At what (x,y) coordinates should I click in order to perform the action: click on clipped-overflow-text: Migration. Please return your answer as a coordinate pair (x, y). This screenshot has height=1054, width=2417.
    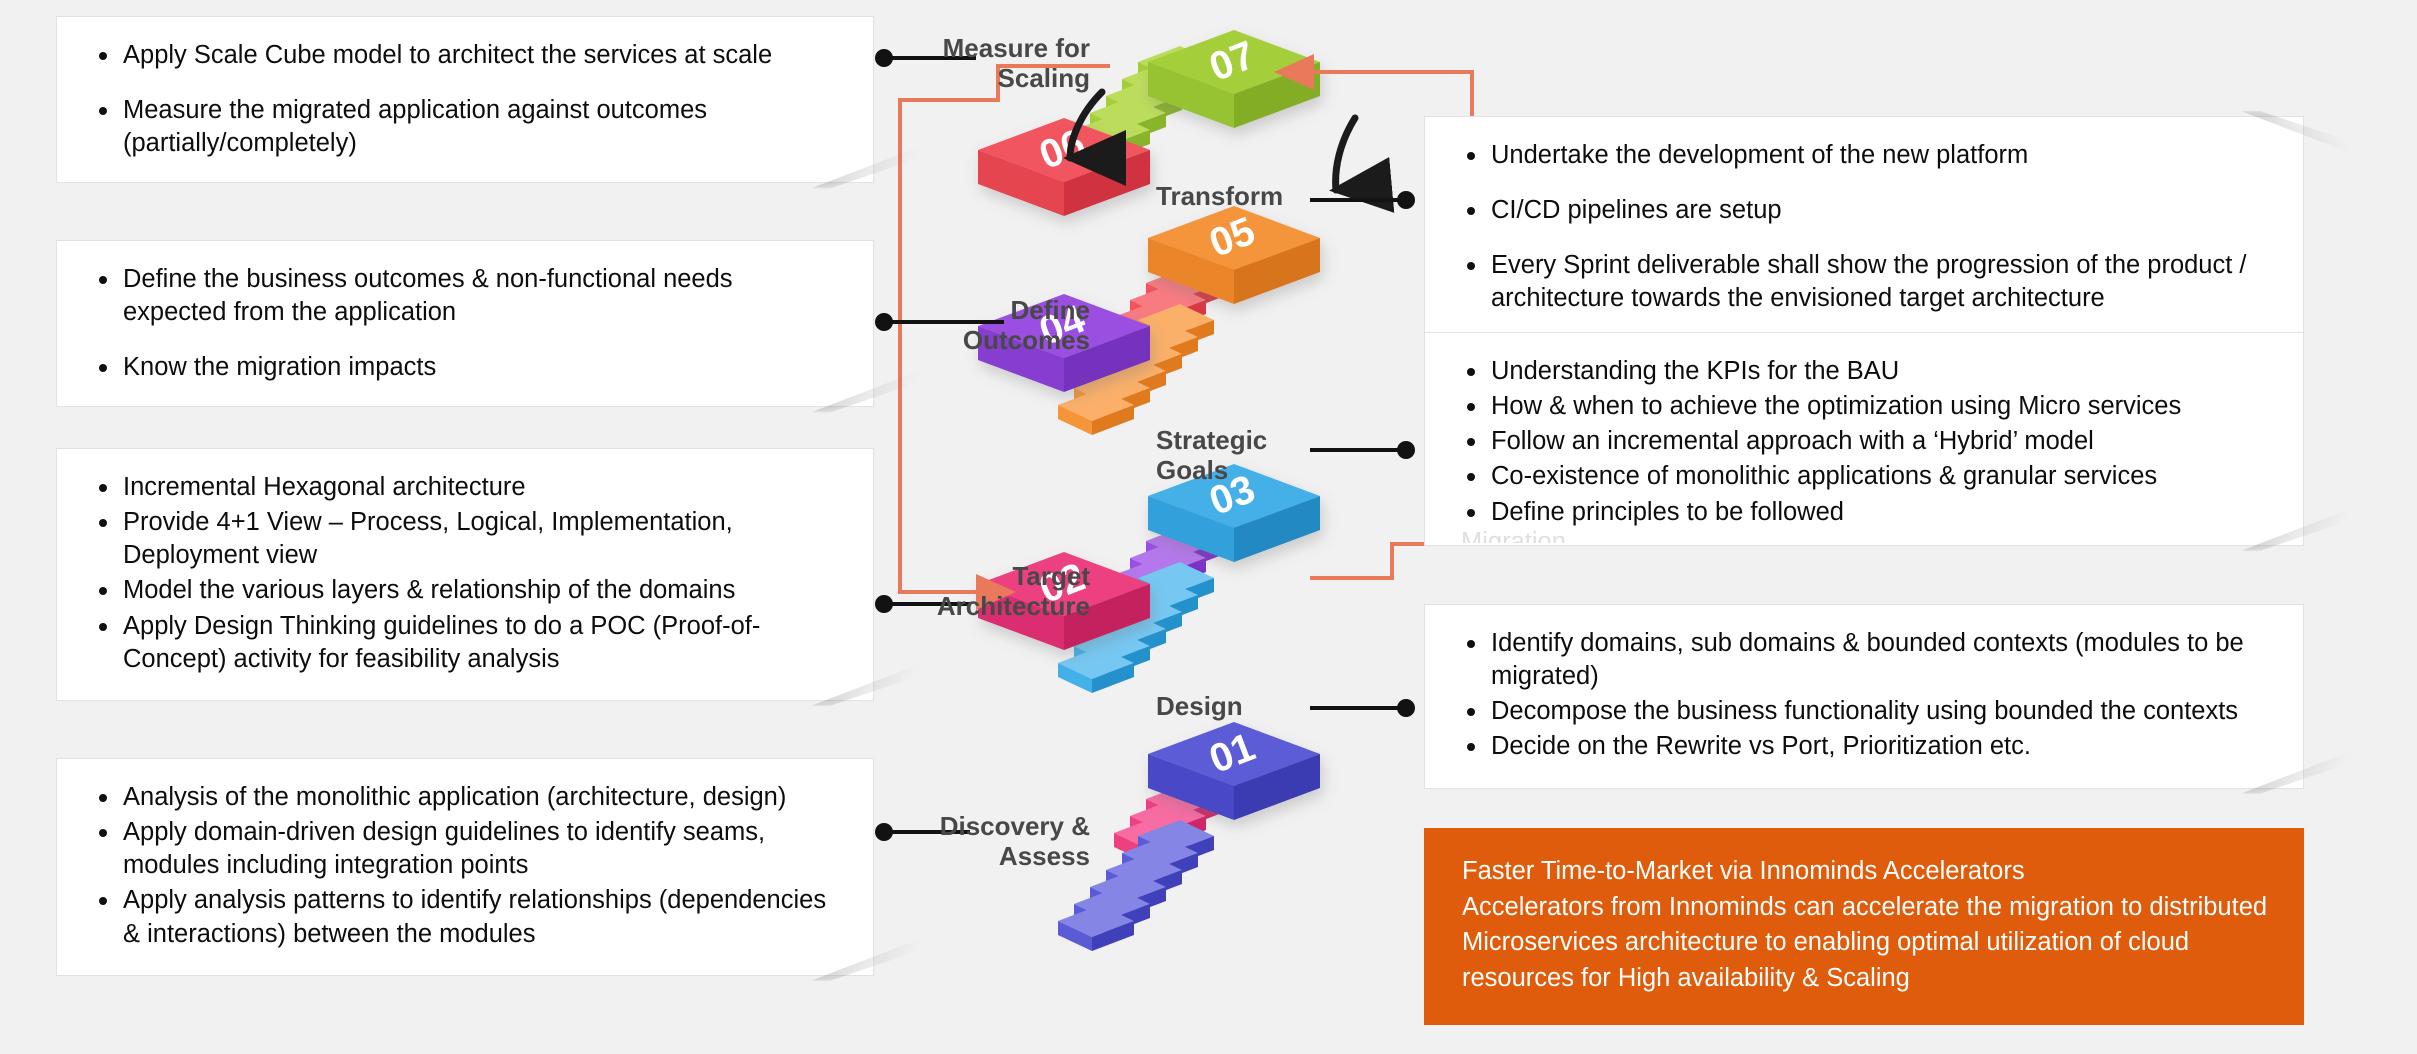
    Looking at the image, I should click on (1513, 536).